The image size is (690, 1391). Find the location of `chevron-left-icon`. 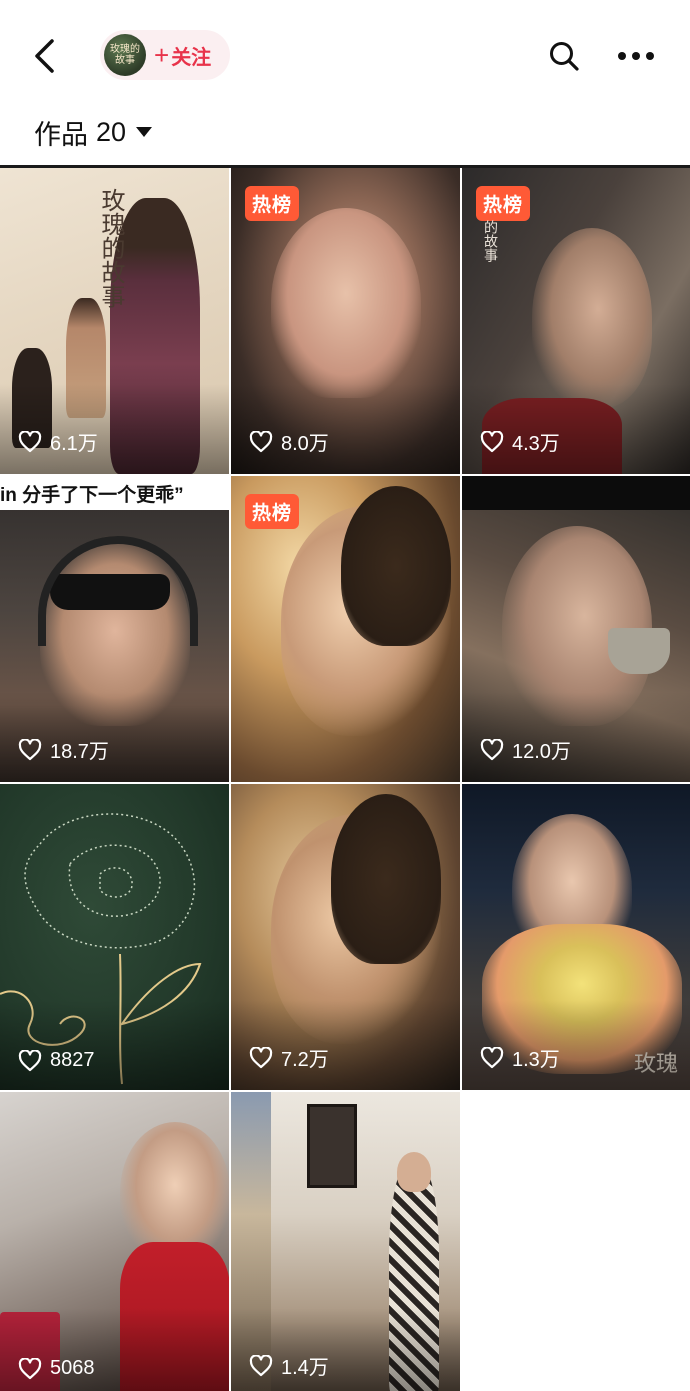

chevron-left-icon is located at coordinates (44, 56).